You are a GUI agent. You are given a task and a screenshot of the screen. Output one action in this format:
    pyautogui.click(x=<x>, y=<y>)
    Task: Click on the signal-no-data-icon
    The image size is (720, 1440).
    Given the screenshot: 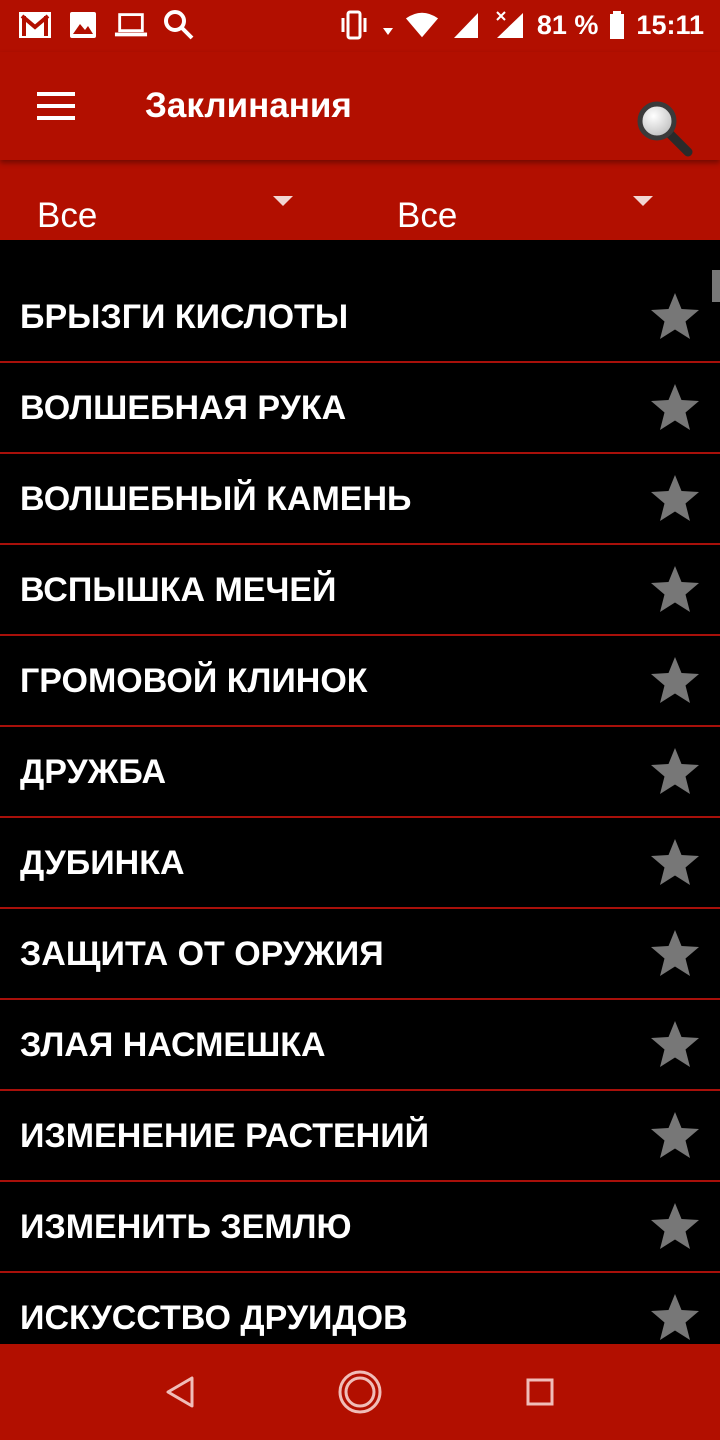 What is the action you would take?
    pyautogui.click(x=510, y=25)
    